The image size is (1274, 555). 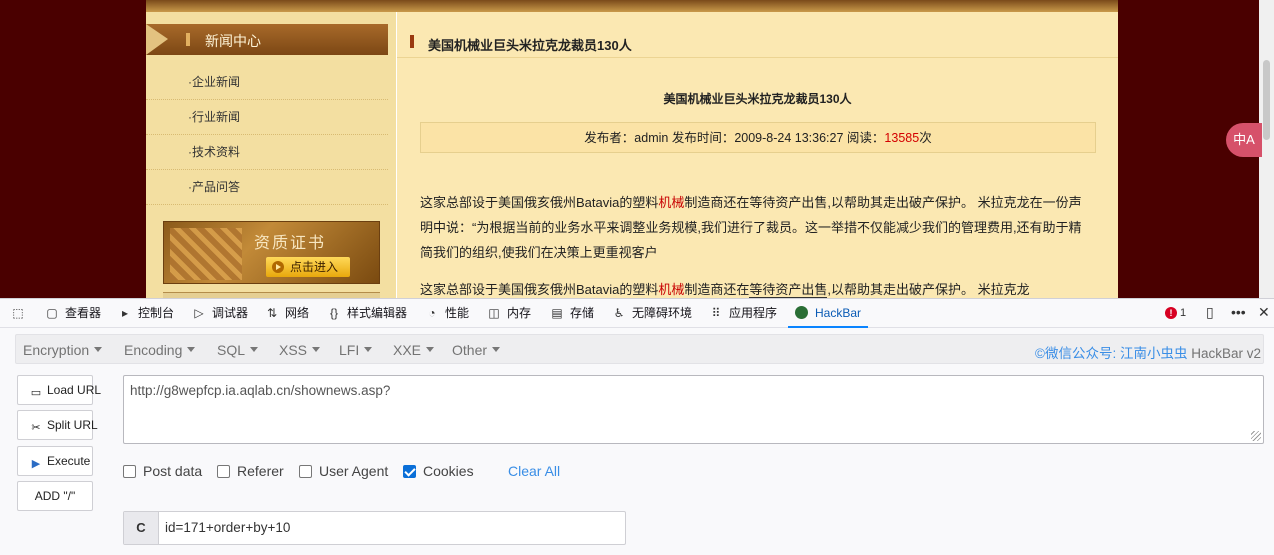 I want to click on cookie-label: C, so click(x=141, y=528).